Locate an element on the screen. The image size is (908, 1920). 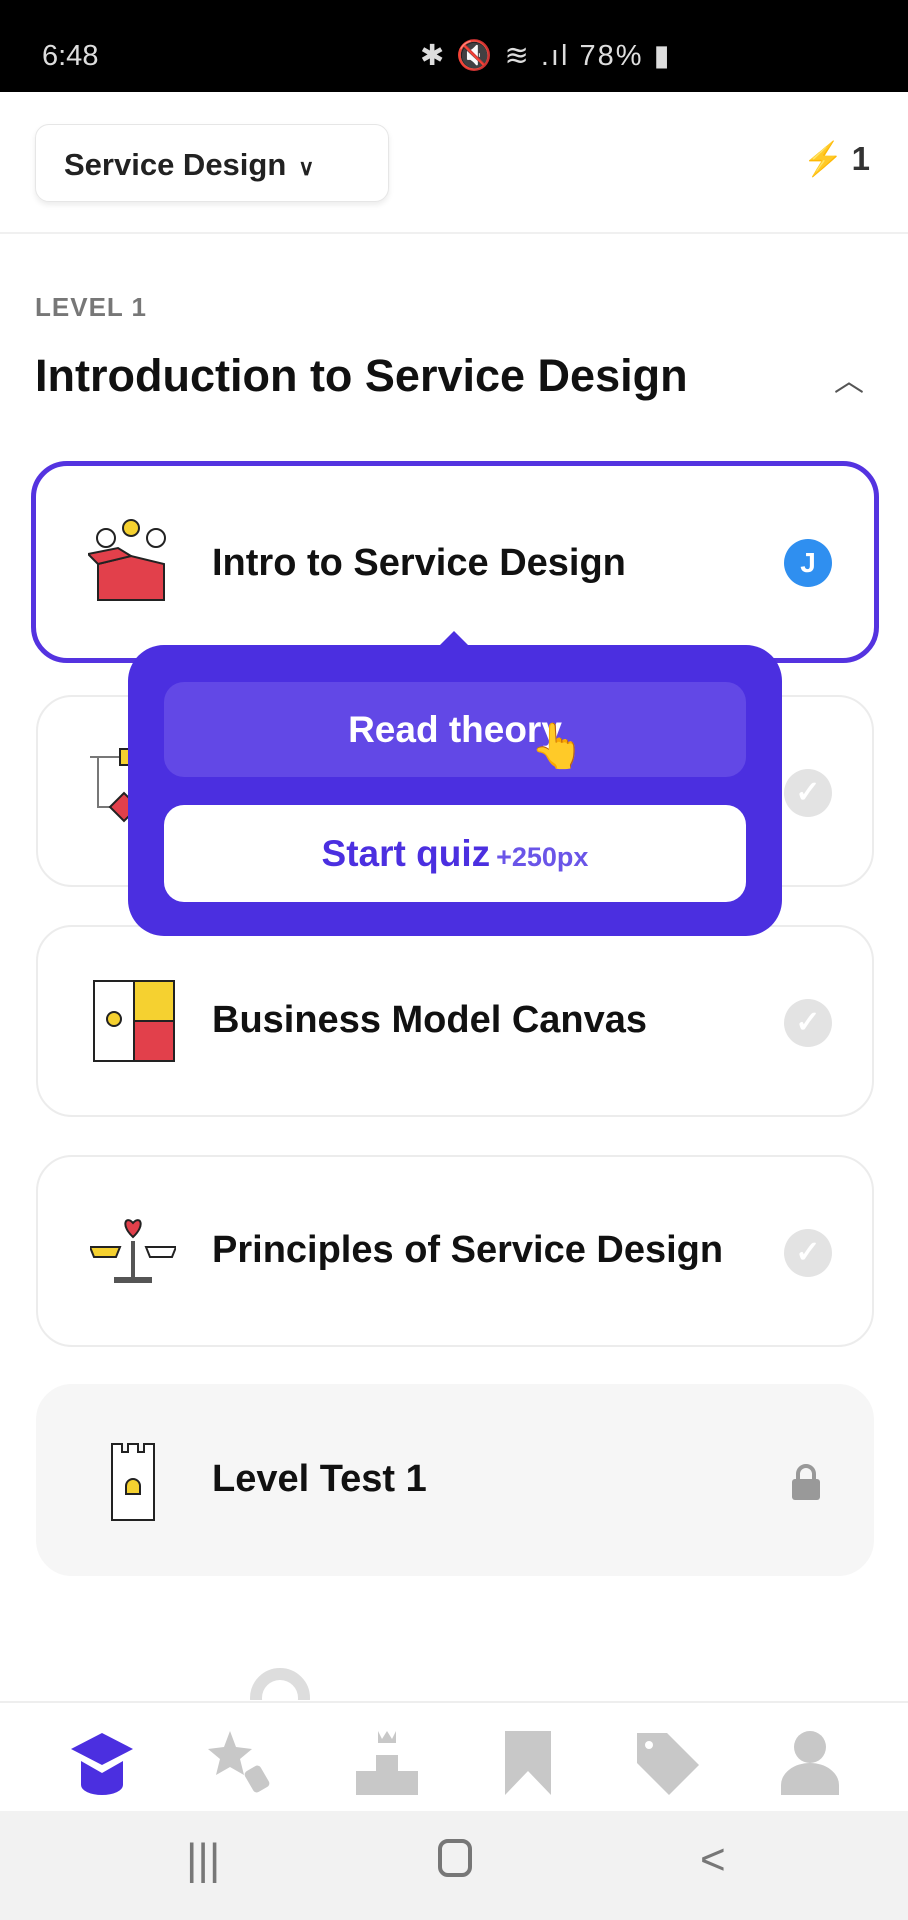
leaderboard-icon is located at coordinates (387, 1762).